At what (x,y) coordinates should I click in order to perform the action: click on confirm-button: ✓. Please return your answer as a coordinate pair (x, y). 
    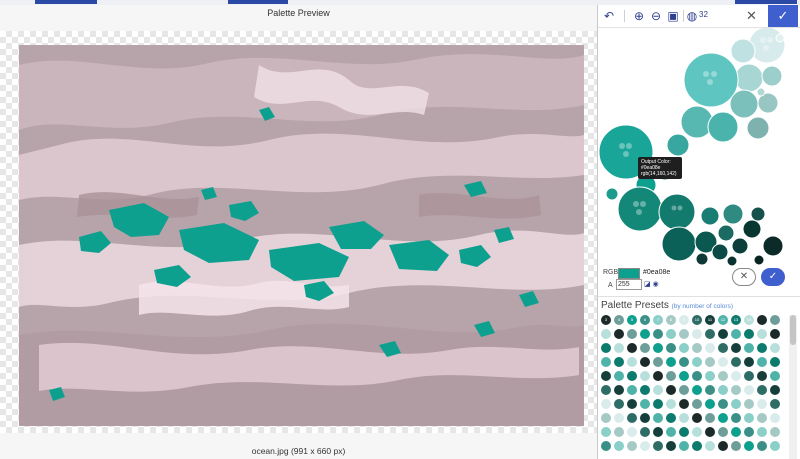
    Looking at the image, I should click on (783, 16).